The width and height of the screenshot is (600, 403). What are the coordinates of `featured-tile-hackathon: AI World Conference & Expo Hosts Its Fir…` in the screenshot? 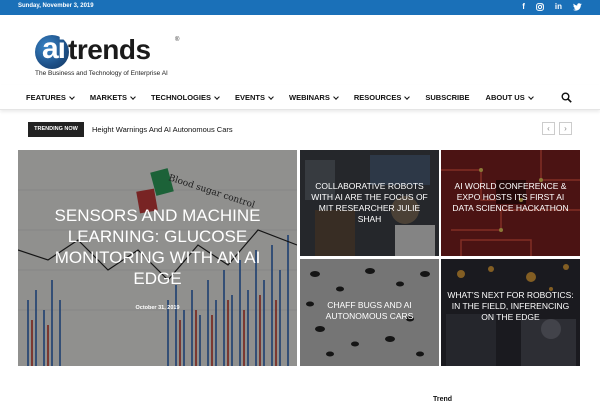 It's located at (510, 203).